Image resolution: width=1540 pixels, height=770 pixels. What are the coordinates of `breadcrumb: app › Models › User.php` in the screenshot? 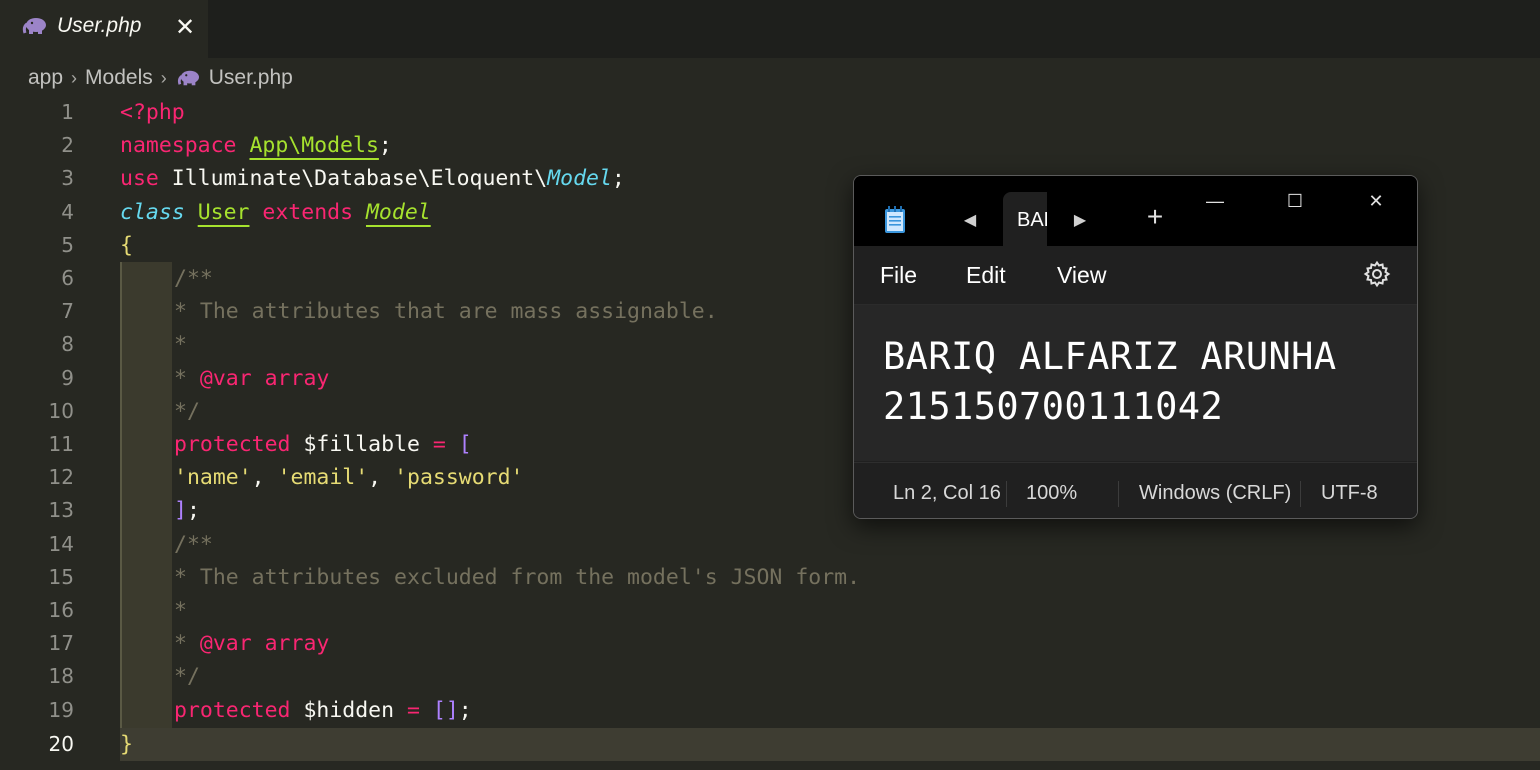 It's located at (160, 78).